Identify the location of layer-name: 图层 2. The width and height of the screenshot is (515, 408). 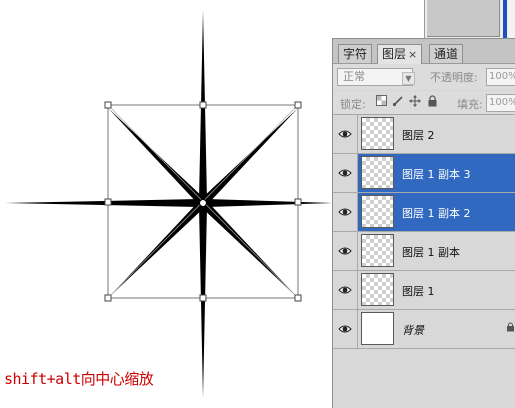
(418, 135).